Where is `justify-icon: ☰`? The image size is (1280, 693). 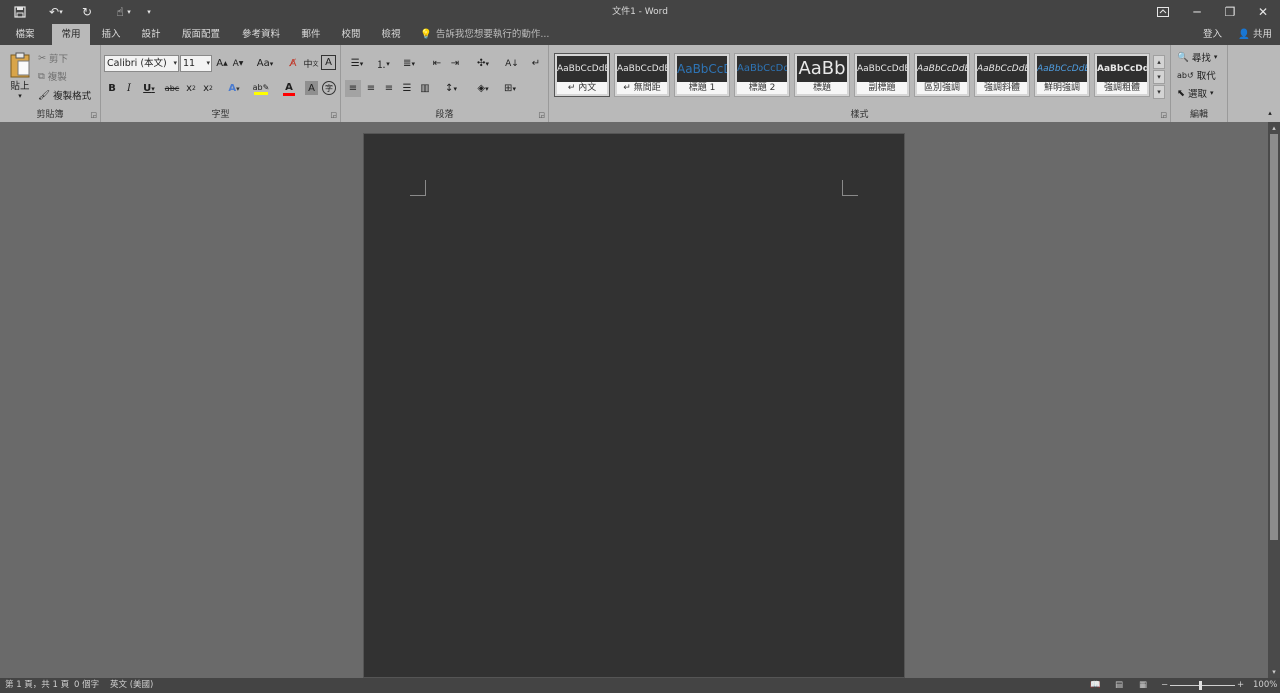 justify-icon: ☰ is located at coordinates (407, 88).